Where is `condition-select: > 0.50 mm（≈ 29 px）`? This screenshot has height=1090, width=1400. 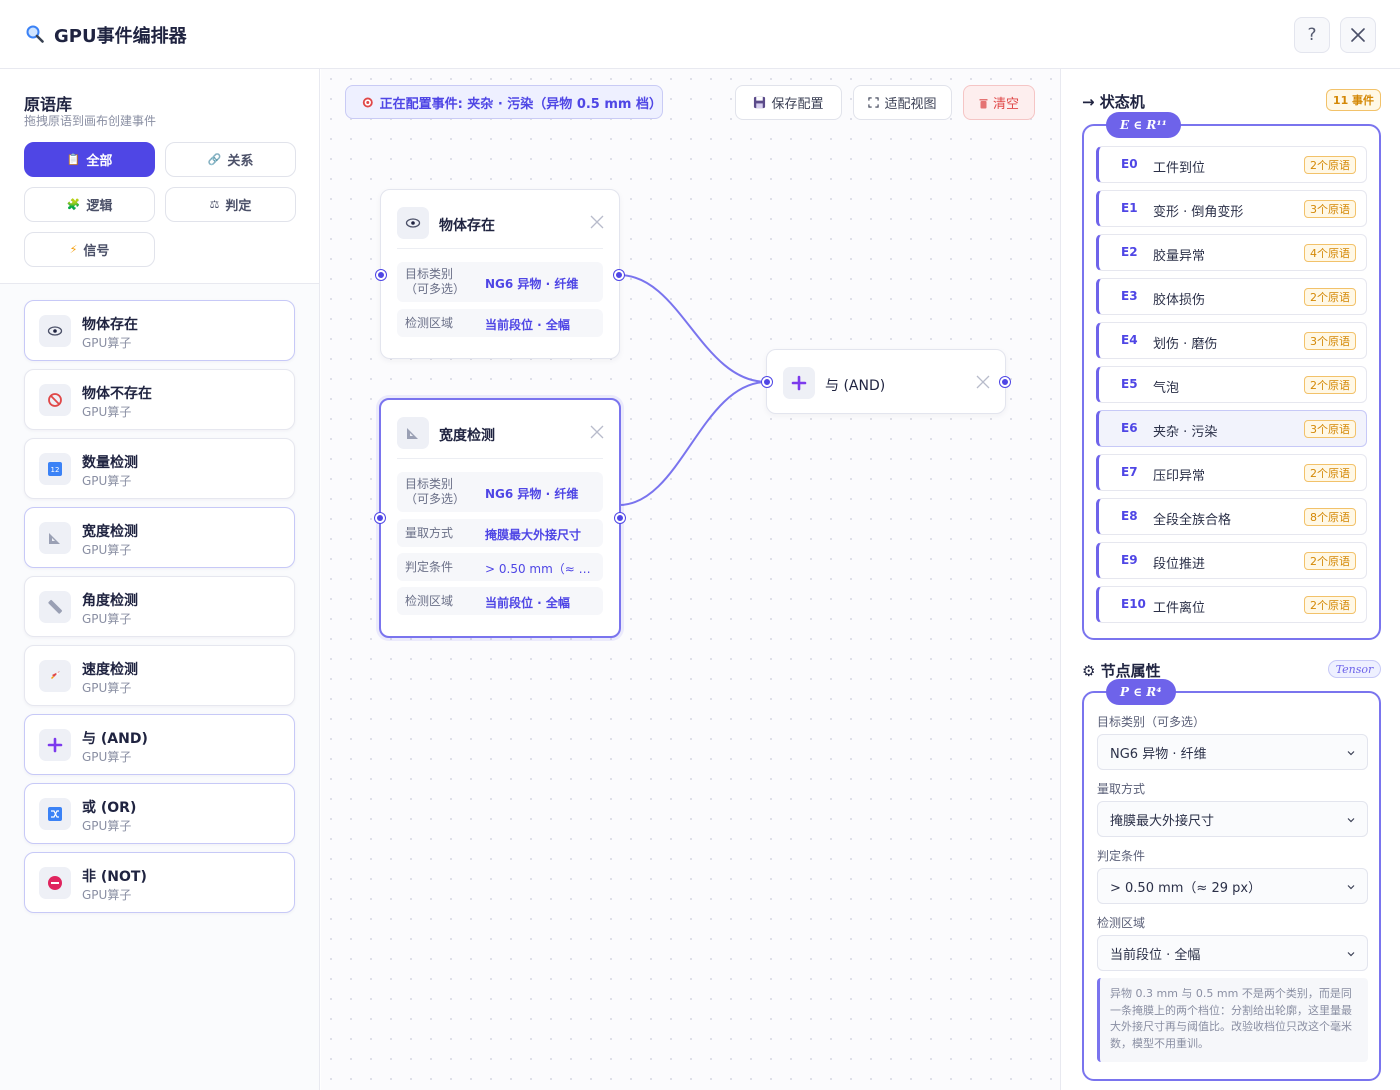 condition-select: > 0.50 mm（≈ 29 px） is located at coordinates (1232, 886).